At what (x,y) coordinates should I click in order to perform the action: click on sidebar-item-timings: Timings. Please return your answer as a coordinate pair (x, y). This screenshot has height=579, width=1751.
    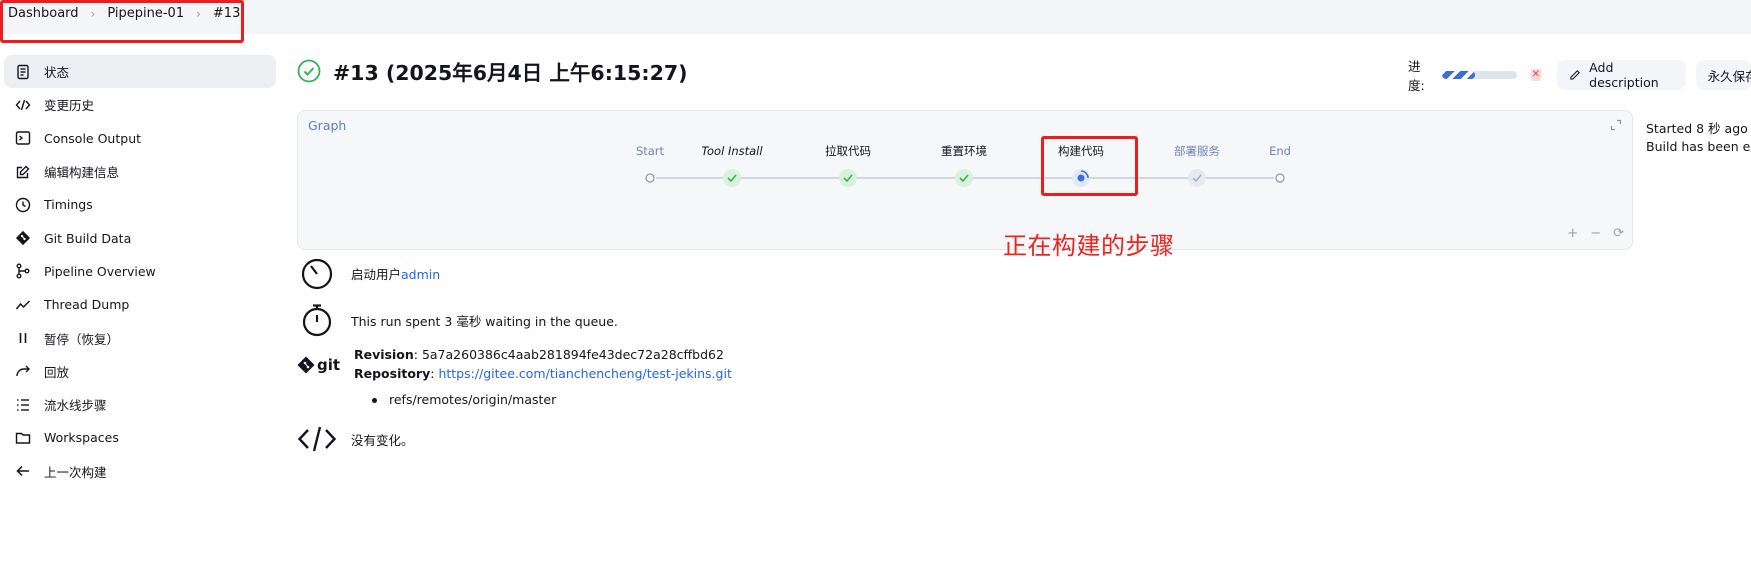
    Looking at the image, I should click on (140, 204).